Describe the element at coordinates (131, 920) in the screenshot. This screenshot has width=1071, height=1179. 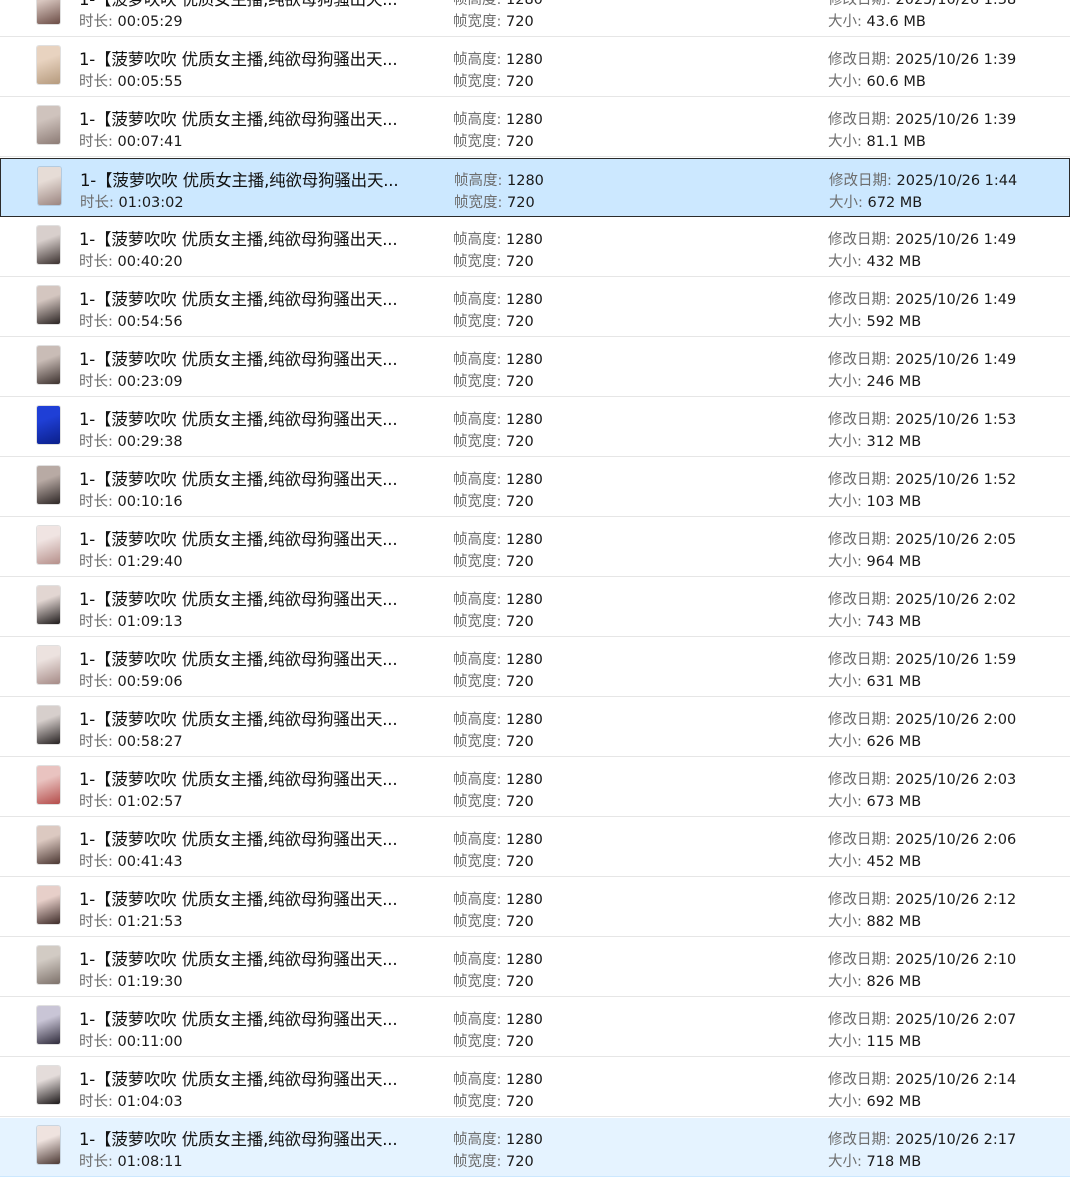
I see `duration-field: 时长: 01:21:53` at that location.